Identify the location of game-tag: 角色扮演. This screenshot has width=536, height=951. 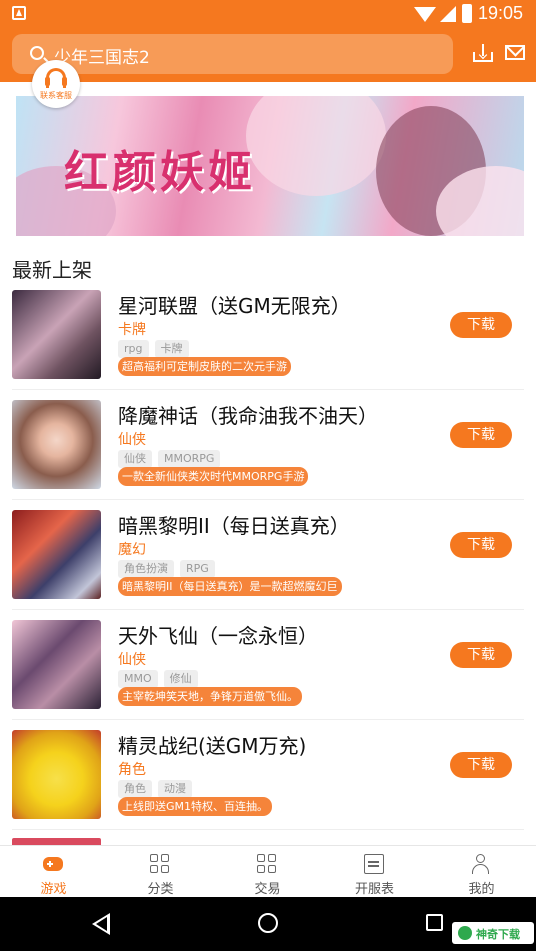
(146, 569).